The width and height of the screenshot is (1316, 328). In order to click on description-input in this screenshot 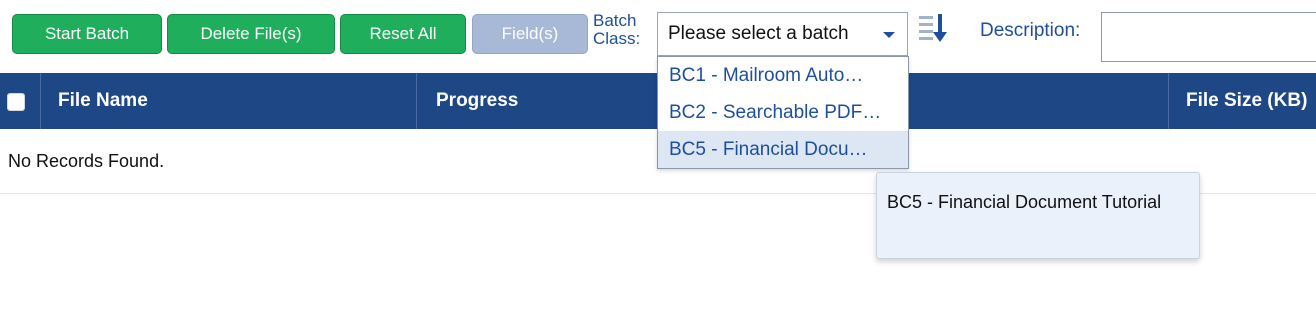, I will do `click(1208, 37)`.